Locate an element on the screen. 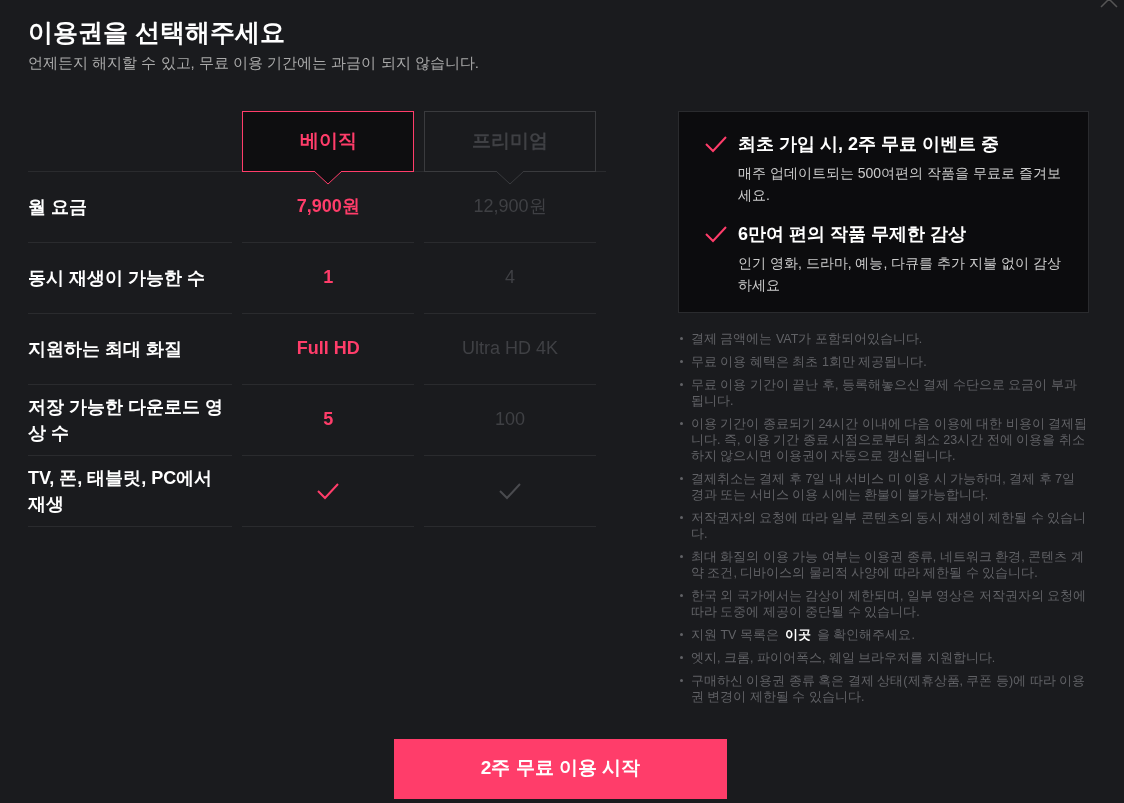 The image size is (1124, 803). page-subtitle: 언제든지 해지할 수 있고, 무료 이용 기간에는 과금이 되지 않습니다. is located at coordinates (254, 63).